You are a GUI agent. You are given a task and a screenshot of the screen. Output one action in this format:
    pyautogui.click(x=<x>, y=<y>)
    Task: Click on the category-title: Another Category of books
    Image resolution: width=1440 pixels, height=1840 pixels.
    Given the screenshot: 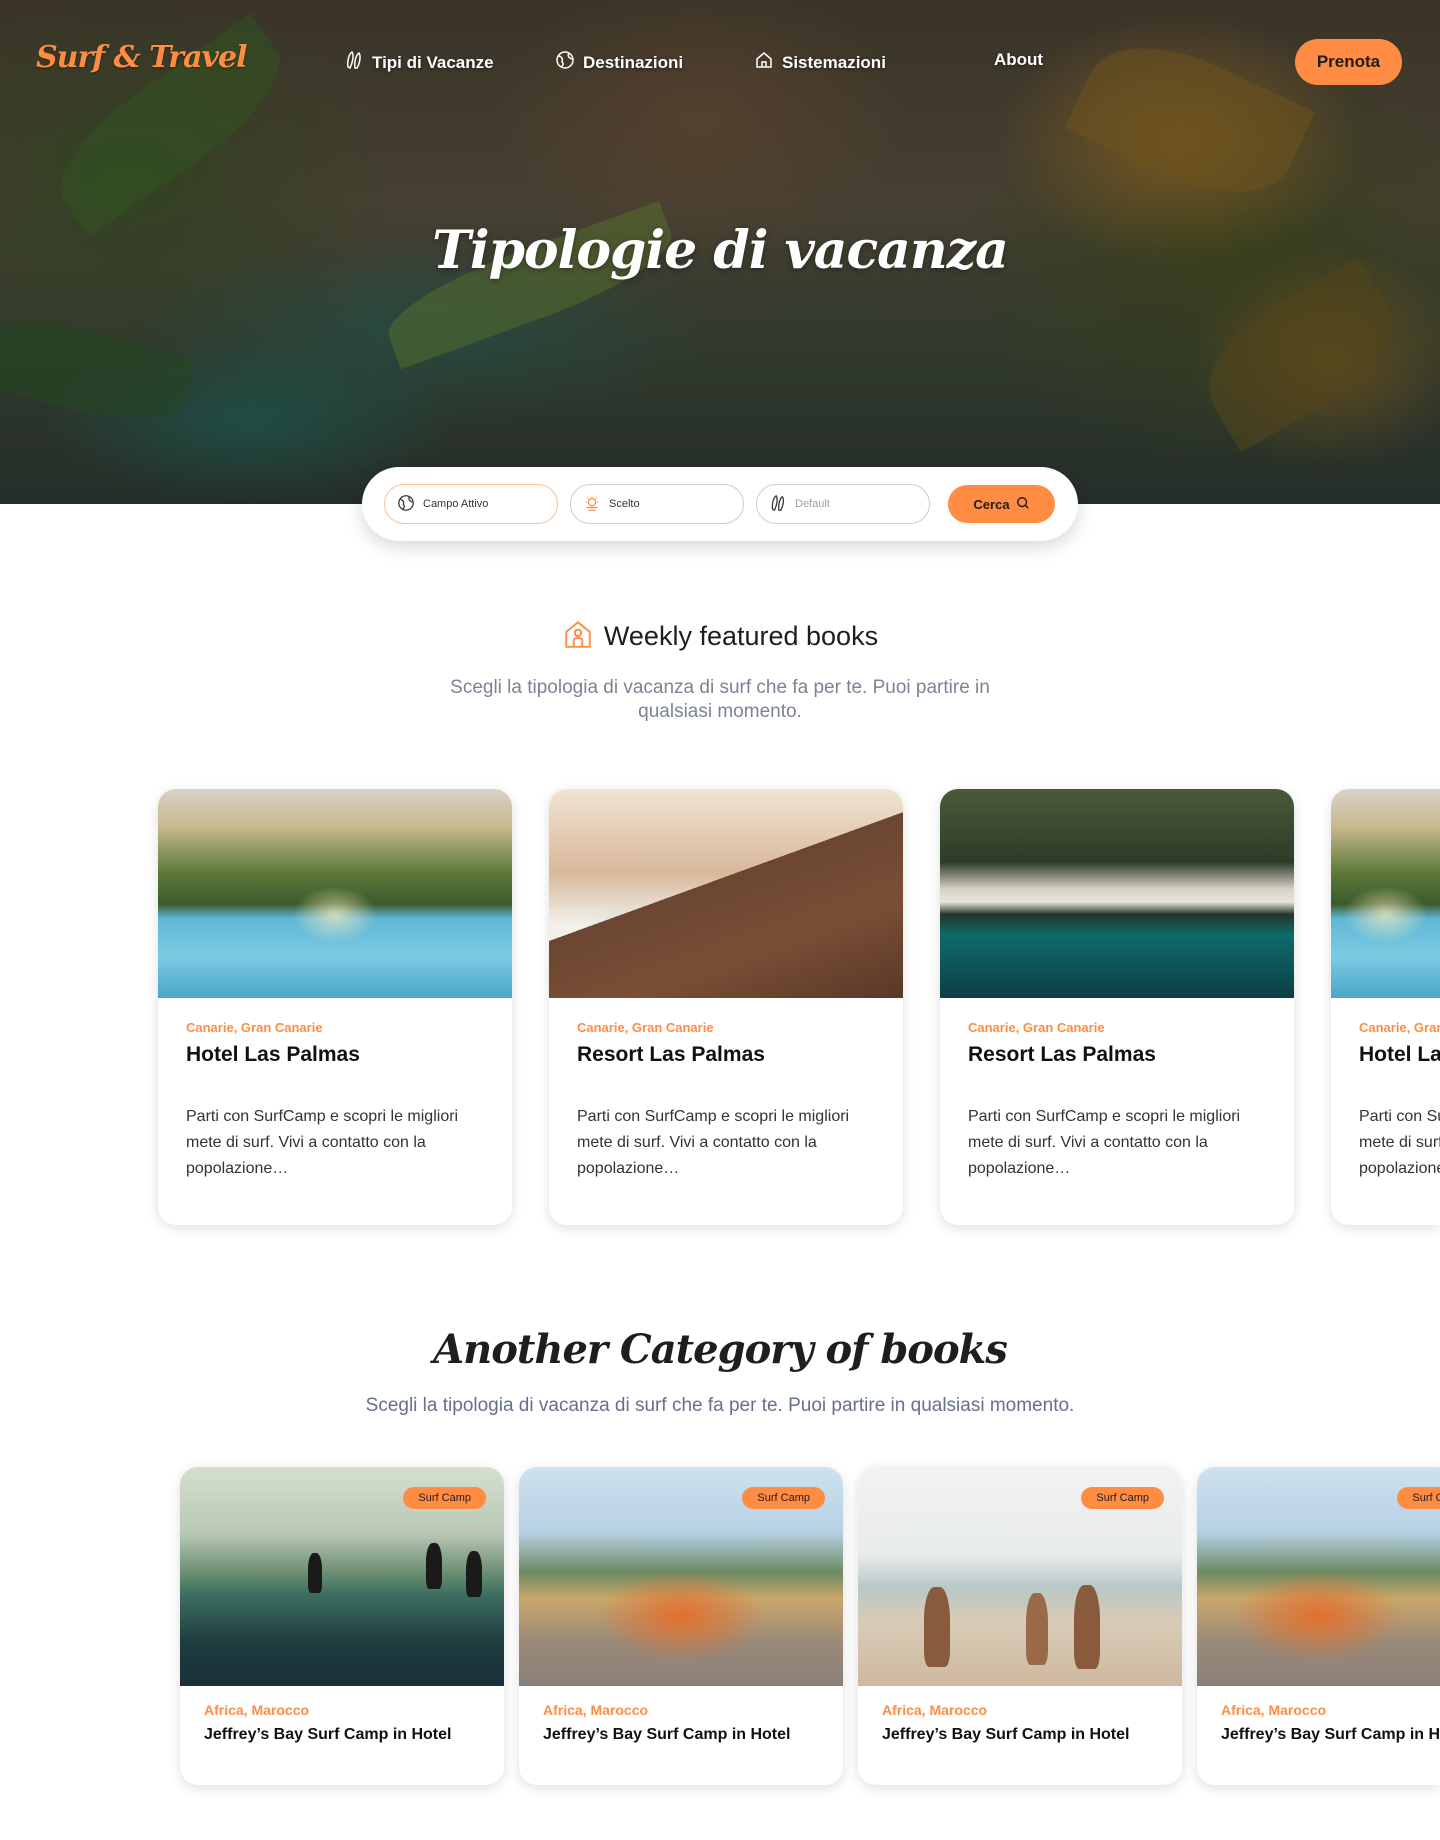 What is the action you would take?
    pyautogui.click(x=720, y=1349)
    